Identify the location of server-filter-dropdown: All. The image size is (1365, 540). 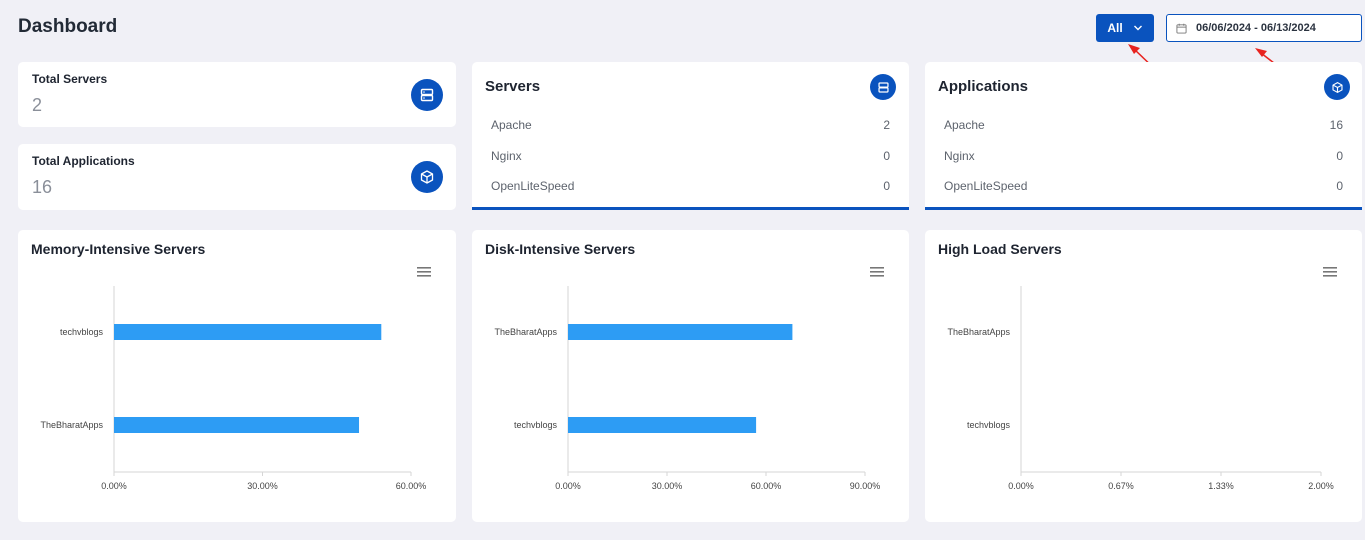
(1125, 28).